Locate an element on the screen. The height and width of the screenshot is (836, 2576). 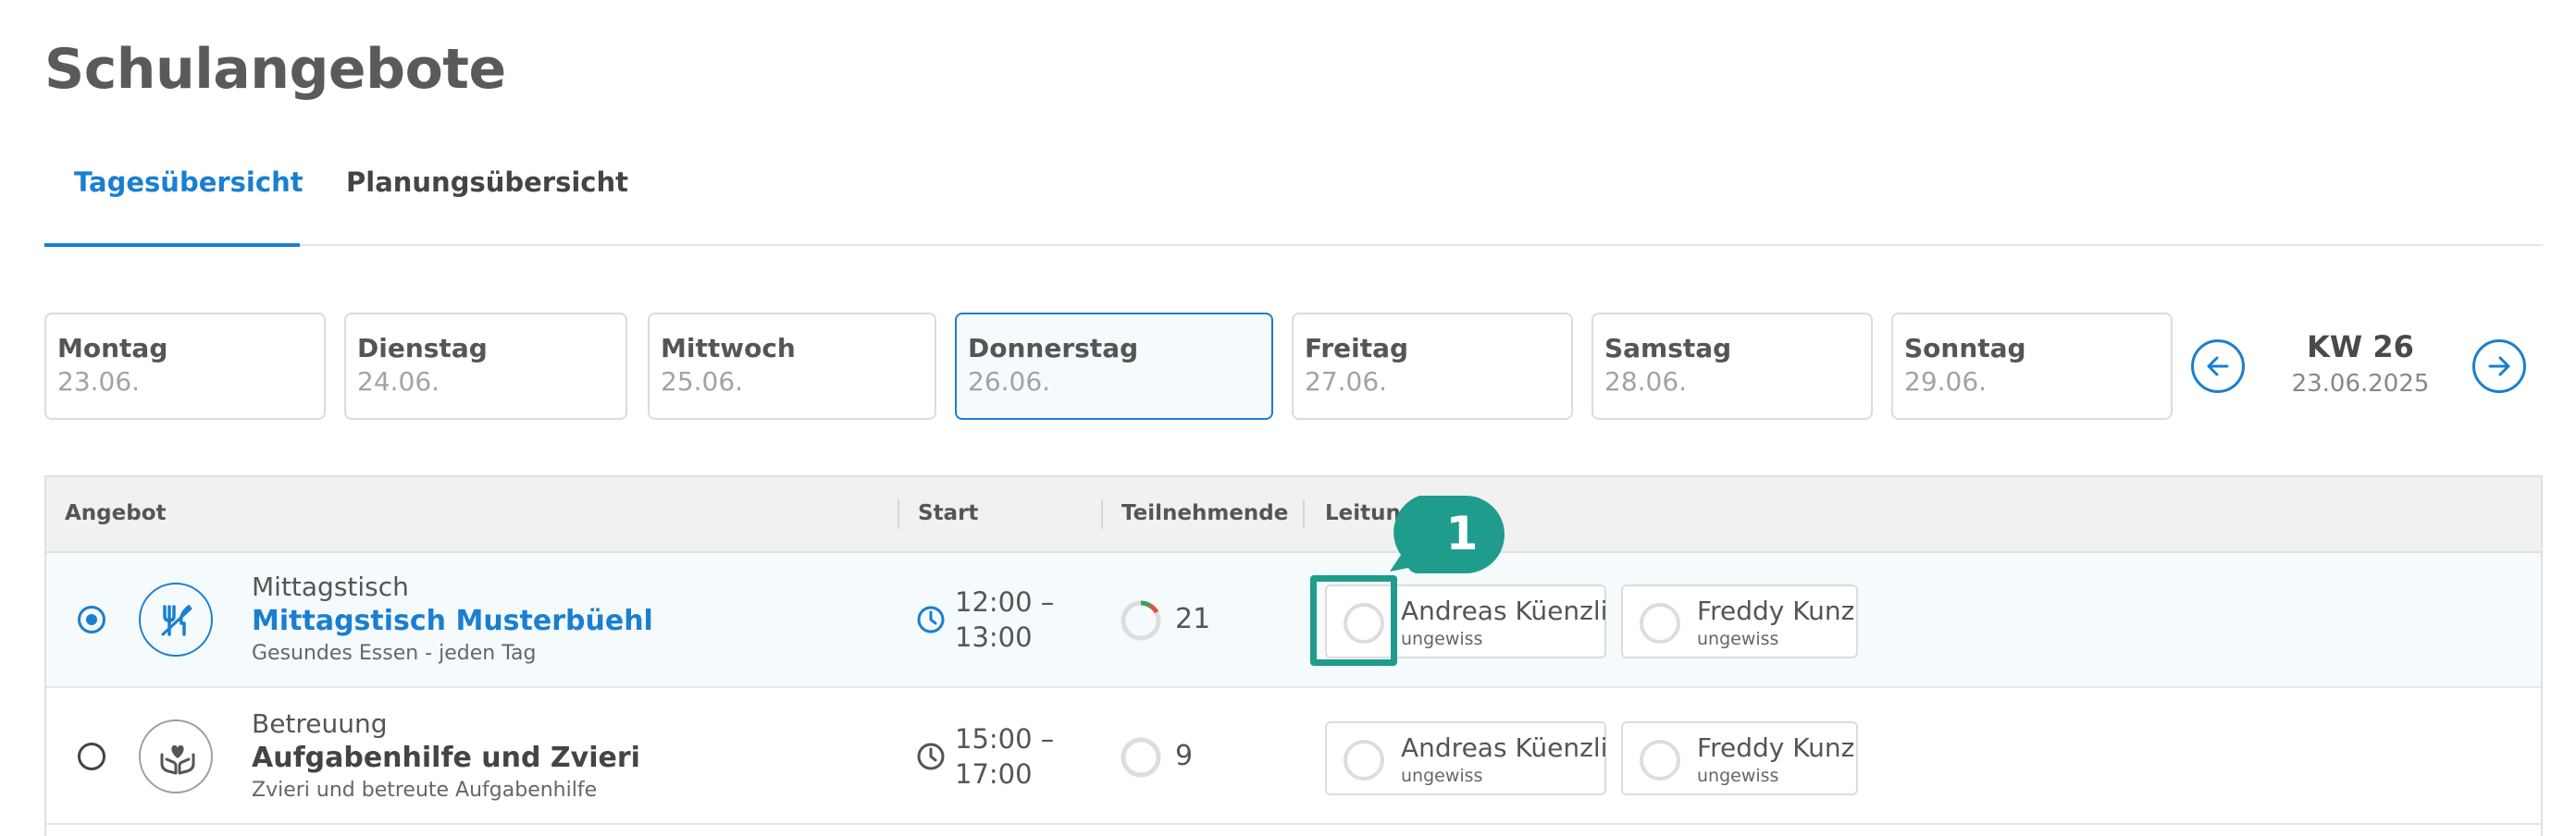
day-card-donnerstag: Donnerstag 26.06. is located at coordinates (1114, 367).